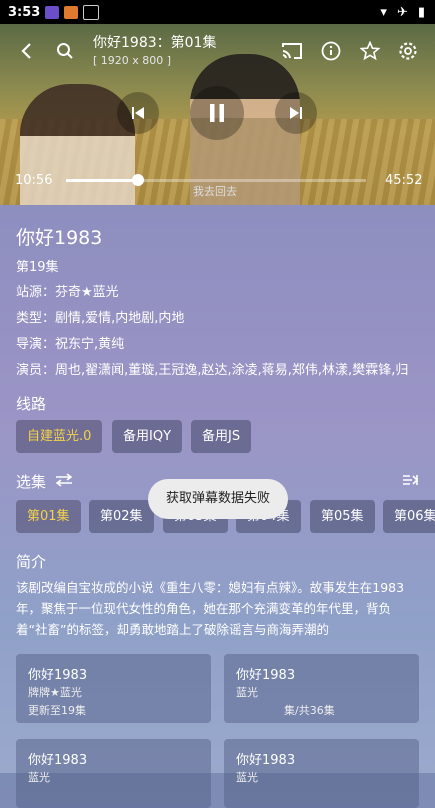  What do you see at coordinates (65, 51) in the screenshot?
I see `search-icon` at bounding box center [65, 51].